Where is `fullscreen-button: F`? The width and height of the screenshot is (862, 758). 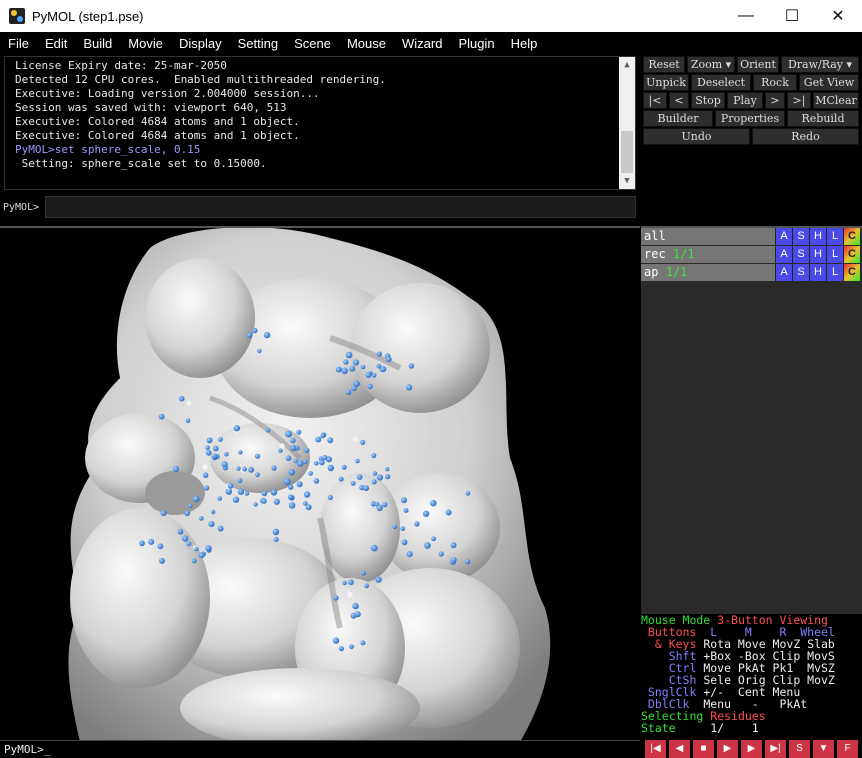 fullscreen-button: F is located at coordinates (848, 749).